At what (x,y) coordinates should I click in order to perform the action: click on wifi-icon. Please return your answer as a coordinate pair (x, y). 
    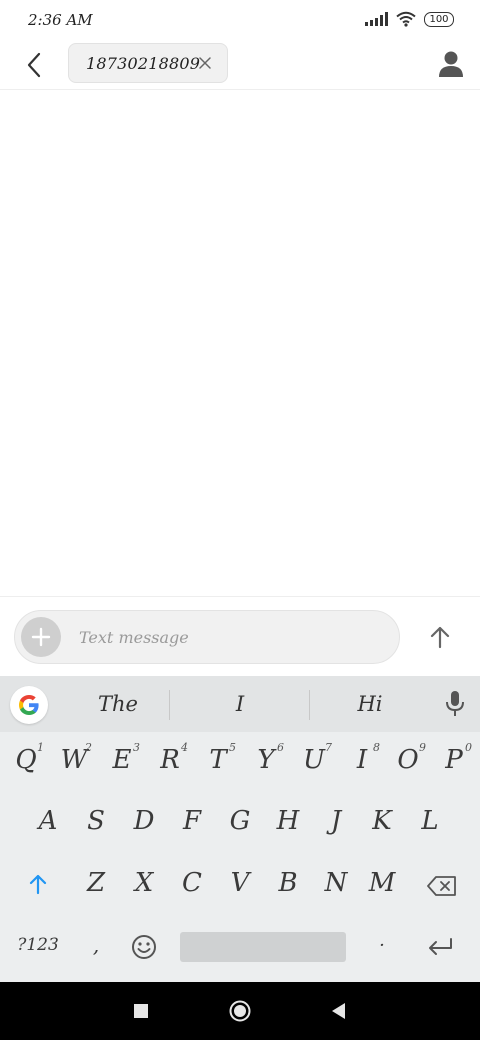
    Looking at the image, I should click on (406, 19).